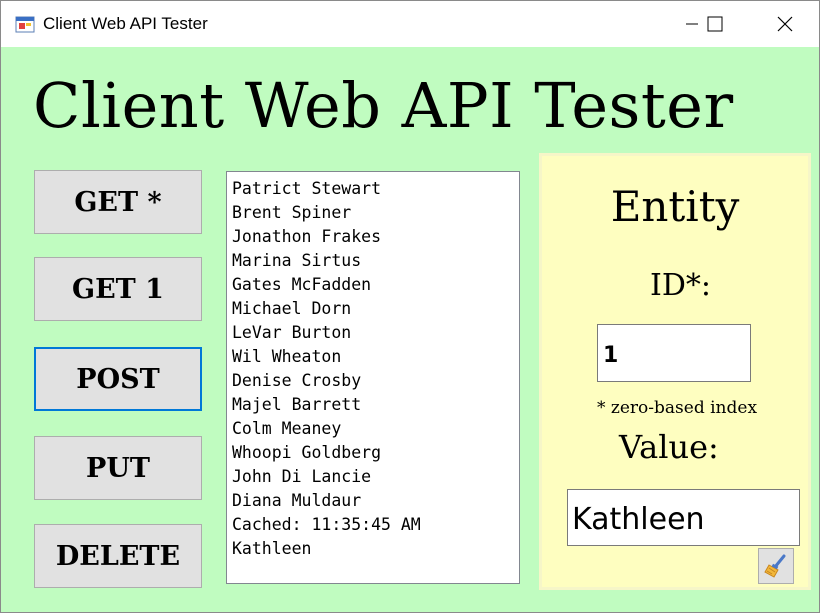 The width and height of the screenshot is (820, 613). Describe the element at coordinates (375, 333) in the screenshot. I see `list-item: LeVar Burton` at that location.